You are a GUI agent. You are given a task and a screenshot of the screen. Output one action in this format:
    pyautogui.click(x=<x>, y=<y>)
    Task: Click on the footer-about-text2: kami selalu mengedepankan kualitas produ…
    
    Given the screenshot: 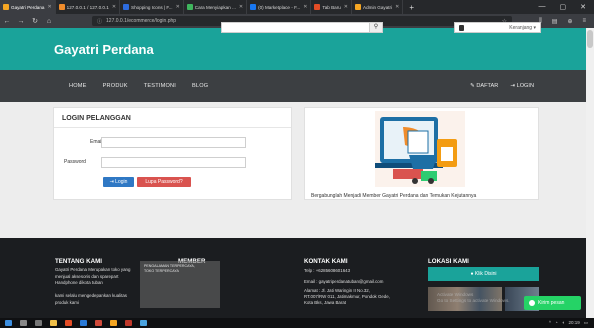 What is the action you would take?
    pyautogui.click(x=91, y=299)
    